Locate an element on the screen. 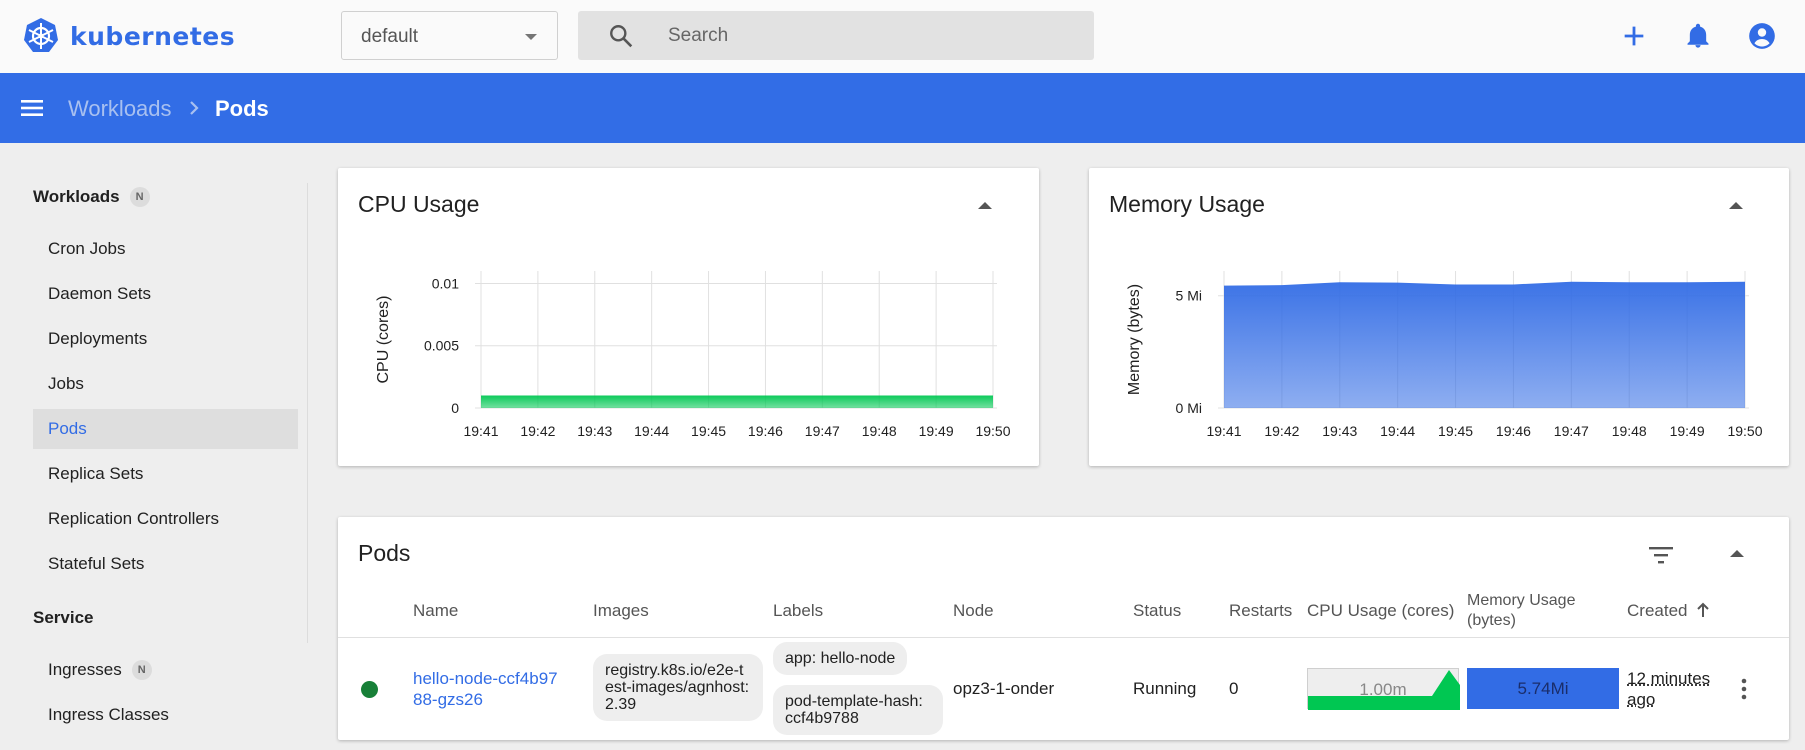  pod-name-link: hello-node-ccf4b9788-gzs26 is located at coordinates (488, 689).